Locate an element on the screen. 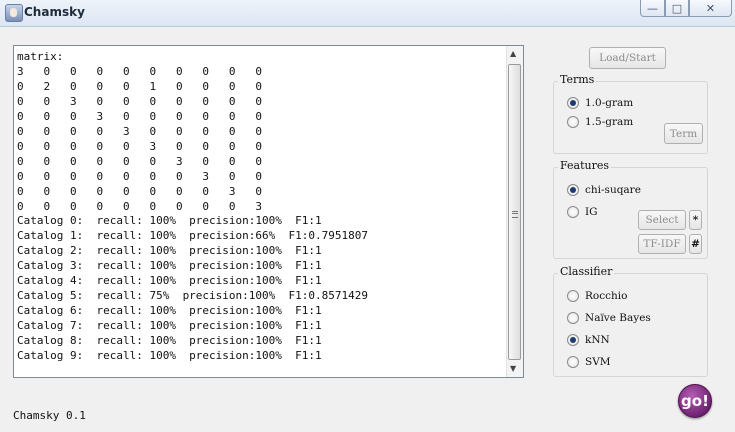 The width and height of the screenshot is (735, 432). scroll-down-arrow-icon: ▼ is located at coordinates (513, 368).